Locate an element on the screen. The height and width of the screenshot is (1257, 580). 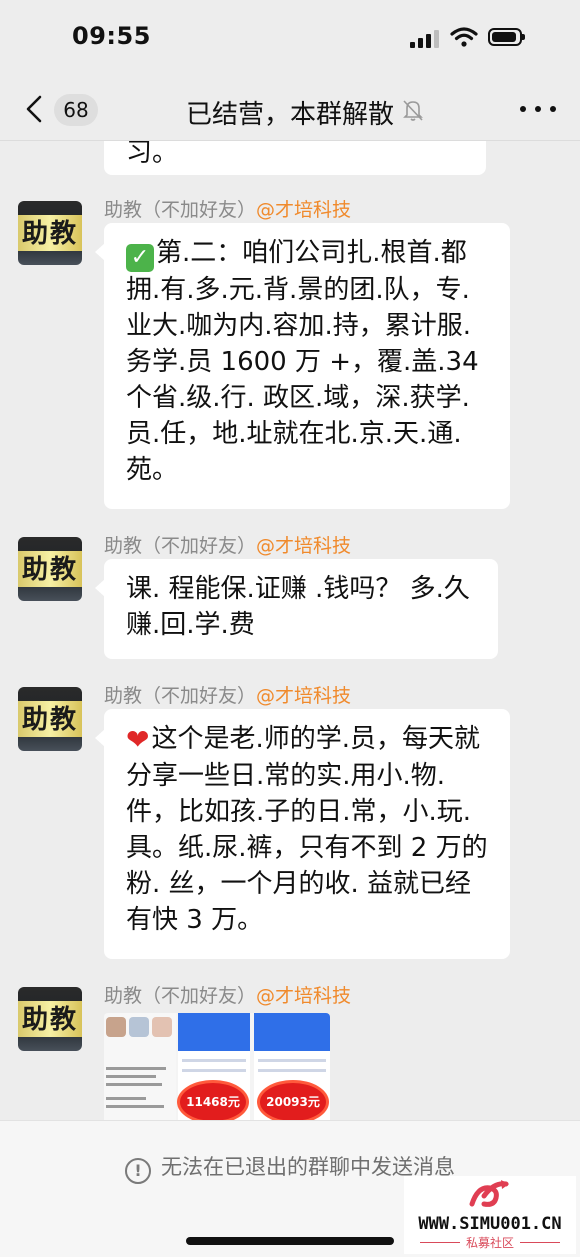
message-bubble: 习。 is located at coordinates (295, 158).